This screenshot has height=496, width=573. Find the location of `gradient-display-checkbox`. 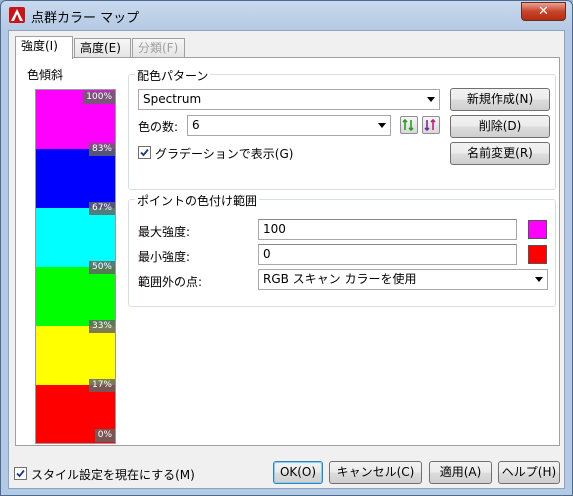

gradient-display-checkbox is located at coordinates (144, 152).